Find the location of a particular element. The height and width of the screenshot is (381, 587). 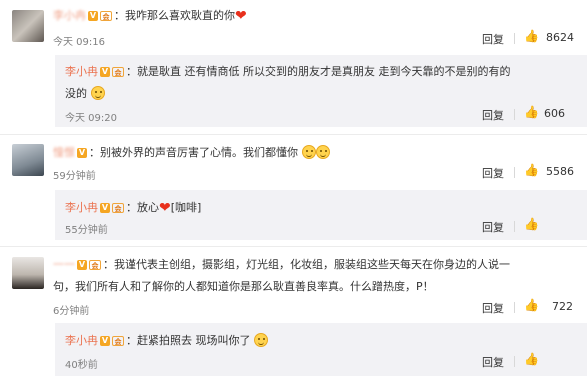

comment-username: 一一 is located at coordinates (64, 264).